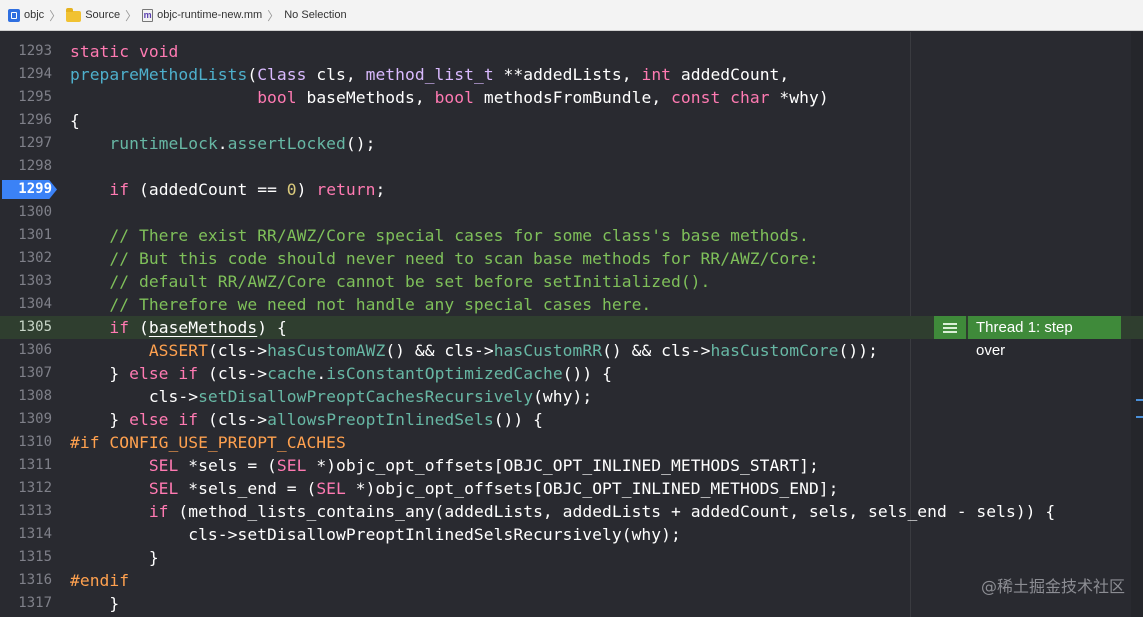  I want to click on code-line: 1297 runtimeLock.assertLocked();, so click(571, 143).